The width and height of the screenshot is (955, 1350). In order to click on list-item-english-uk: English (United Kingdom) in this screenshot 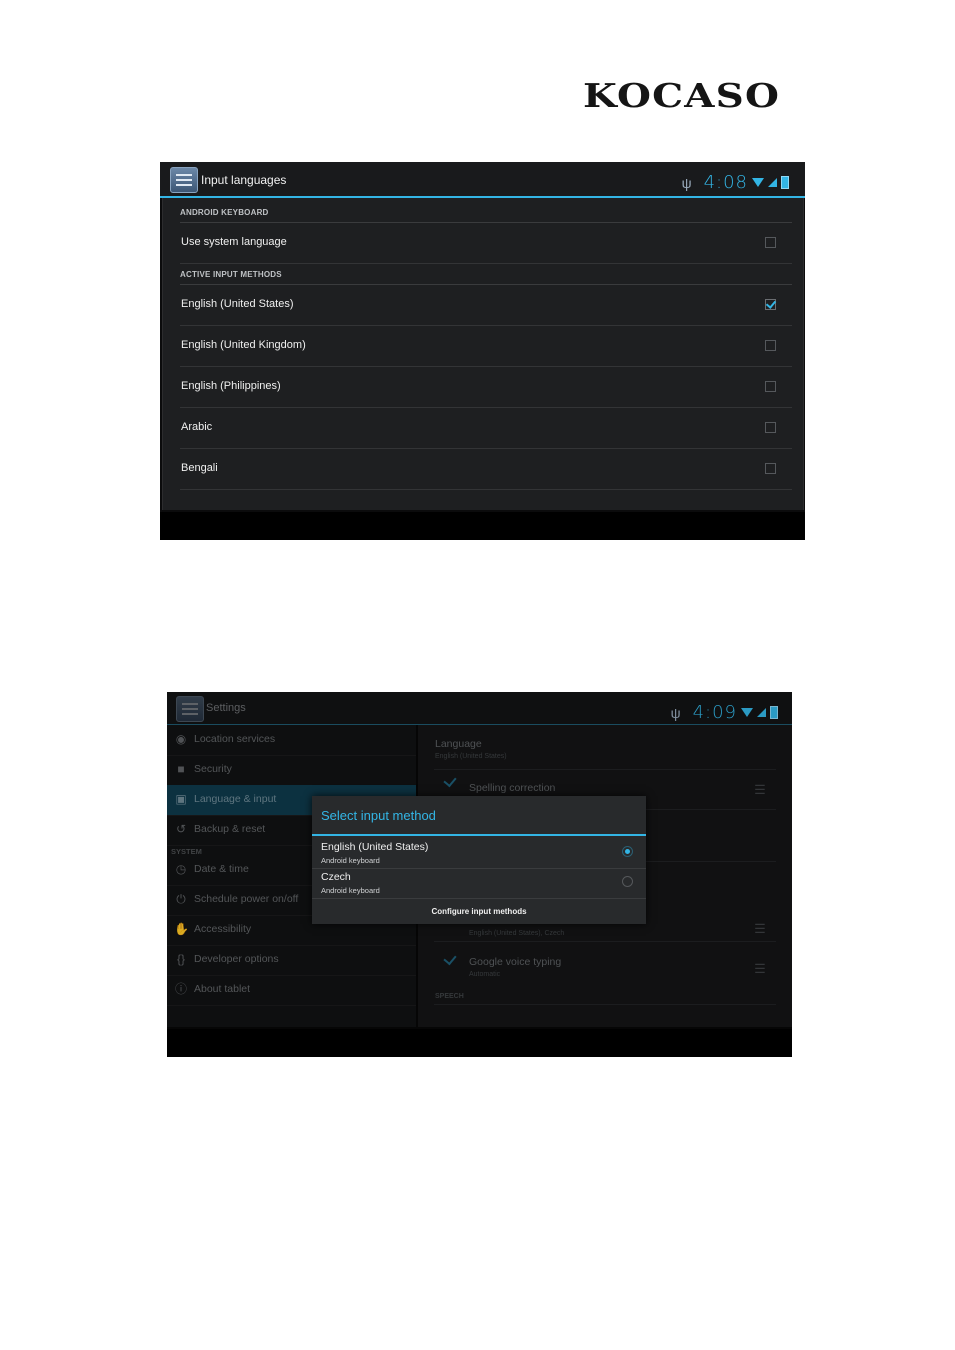, I will do `click(486, 346)`.